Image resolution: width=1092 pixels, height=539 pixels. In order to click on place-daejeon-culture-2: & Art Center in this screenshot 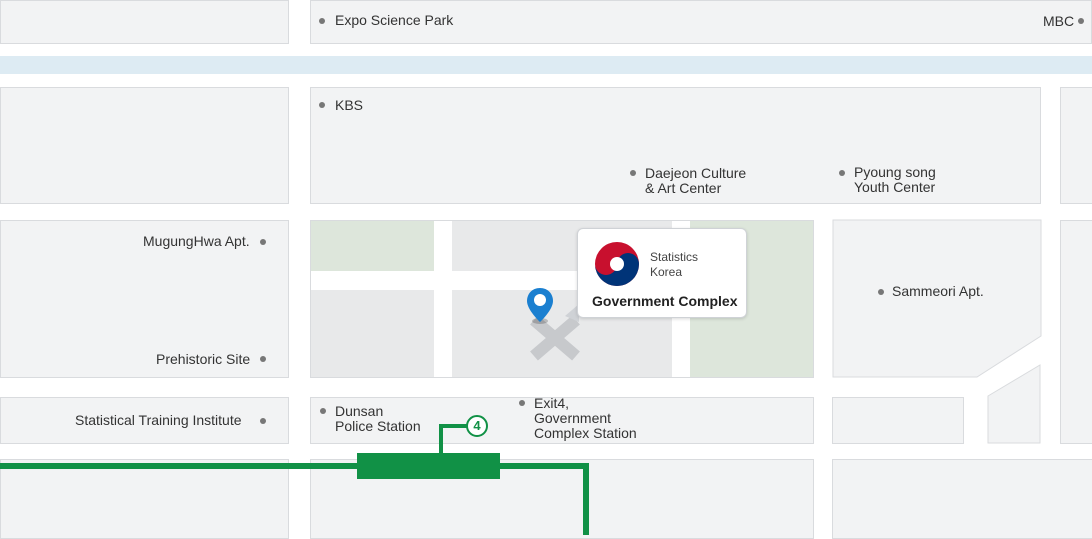, I will do `click(683, 188)`.